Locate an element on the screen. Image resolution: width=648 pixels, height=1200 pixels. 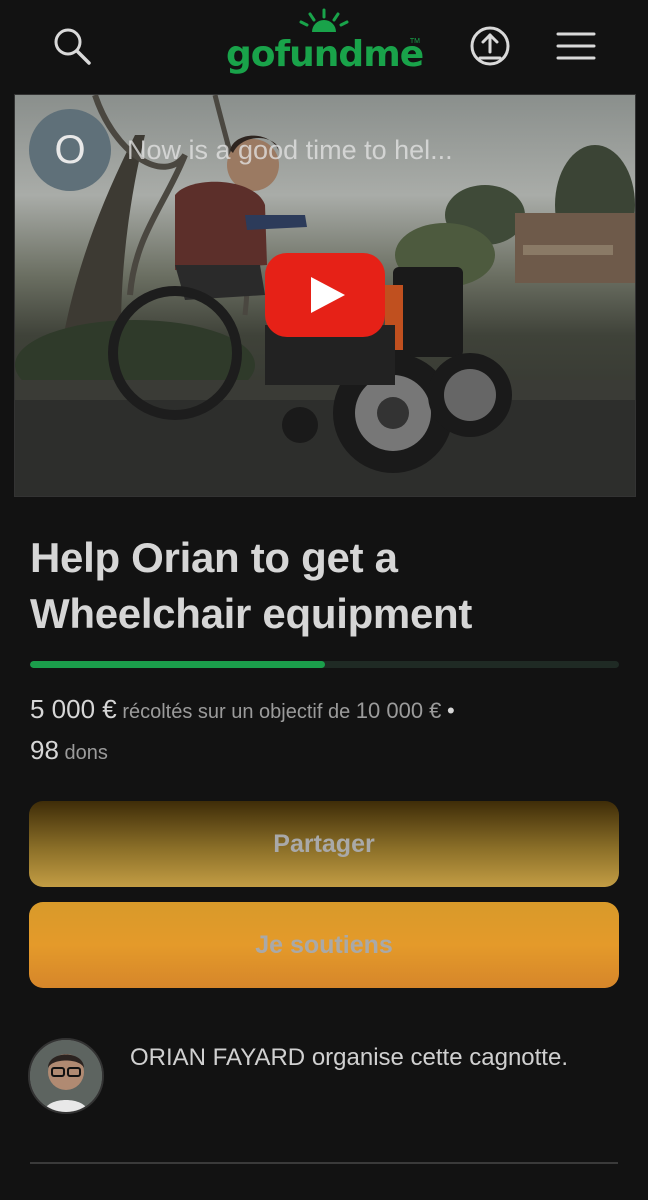
donations-count: 98 is located at coordinates (44, 750).